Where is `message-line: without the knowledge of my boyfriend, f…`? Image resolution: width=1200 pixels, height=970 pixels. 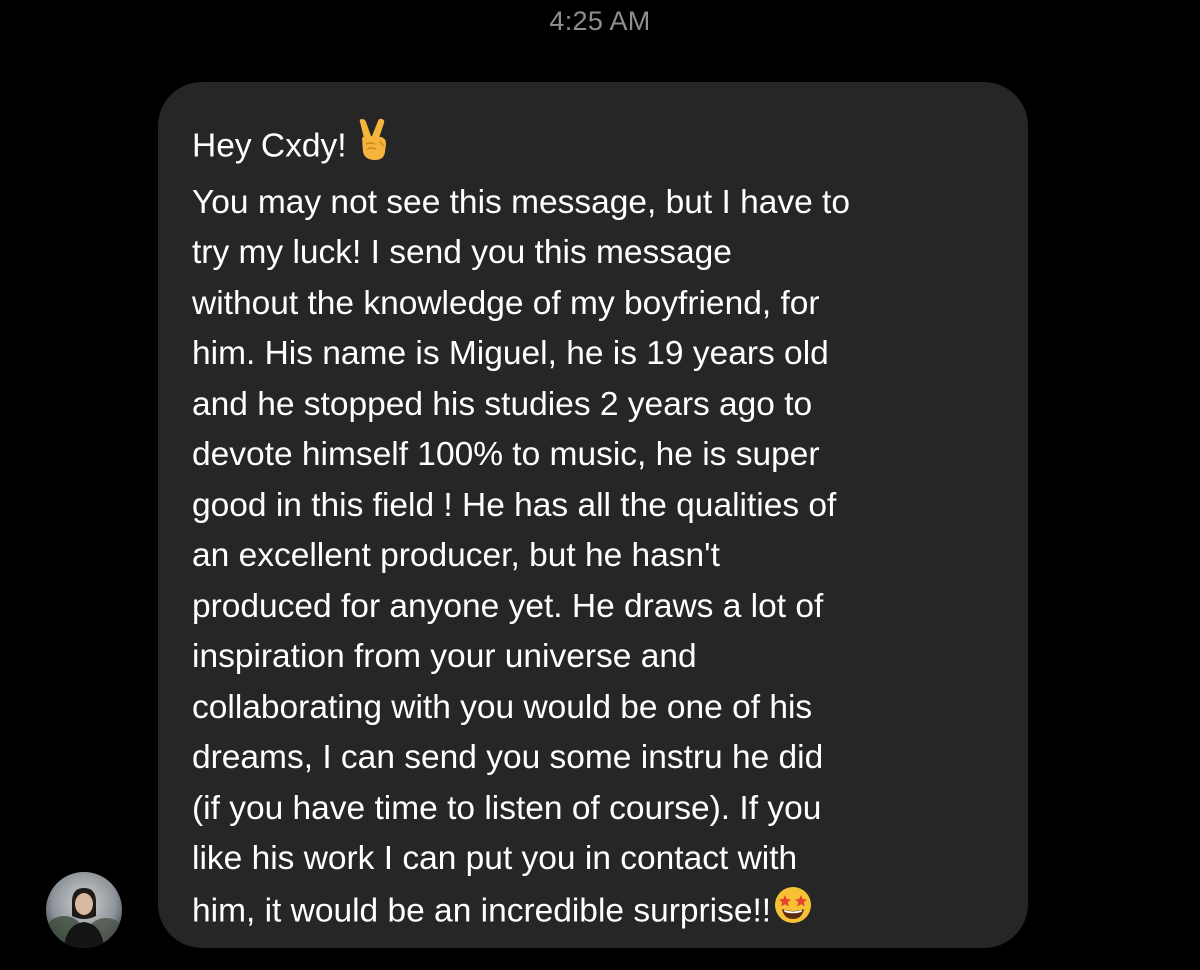
message-line: without the knowledge of my boyfriend, f… is located at coordinates (506, 303).